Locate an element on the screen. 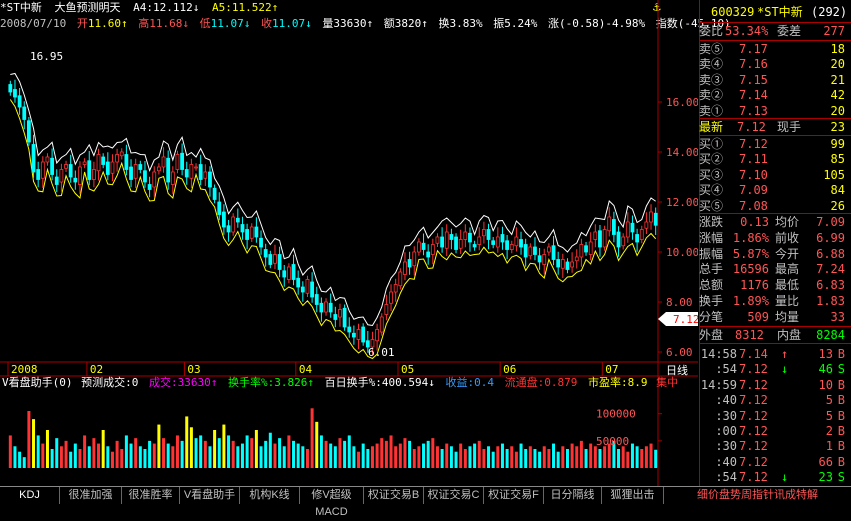 Image resolution: width=851 pixels, height=521 pixels. y-tick-label: 10.00 is located at coordinates (682, 252).